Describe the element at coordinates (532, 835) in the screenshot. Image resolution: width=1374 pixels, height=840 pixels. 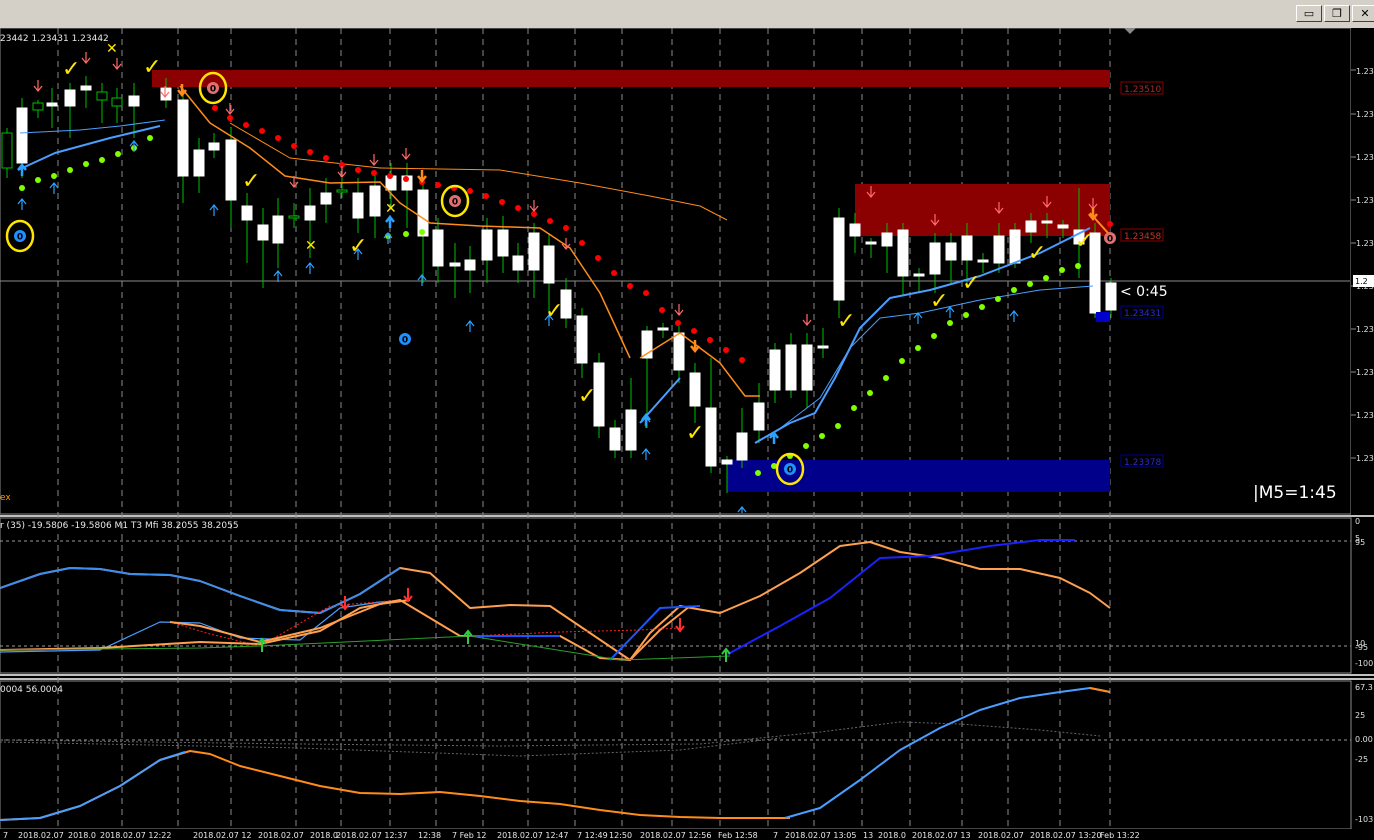
I see `time-label: 2018.02.07 12:47` at that location.